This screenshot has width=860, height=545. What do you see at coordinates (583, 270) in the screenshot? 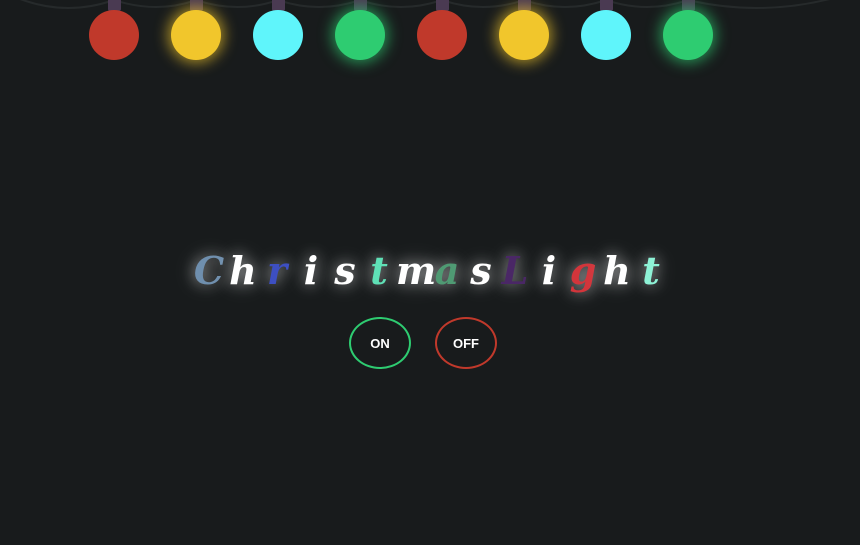
I see `title-letter: g` at bounding box center [583, 270].